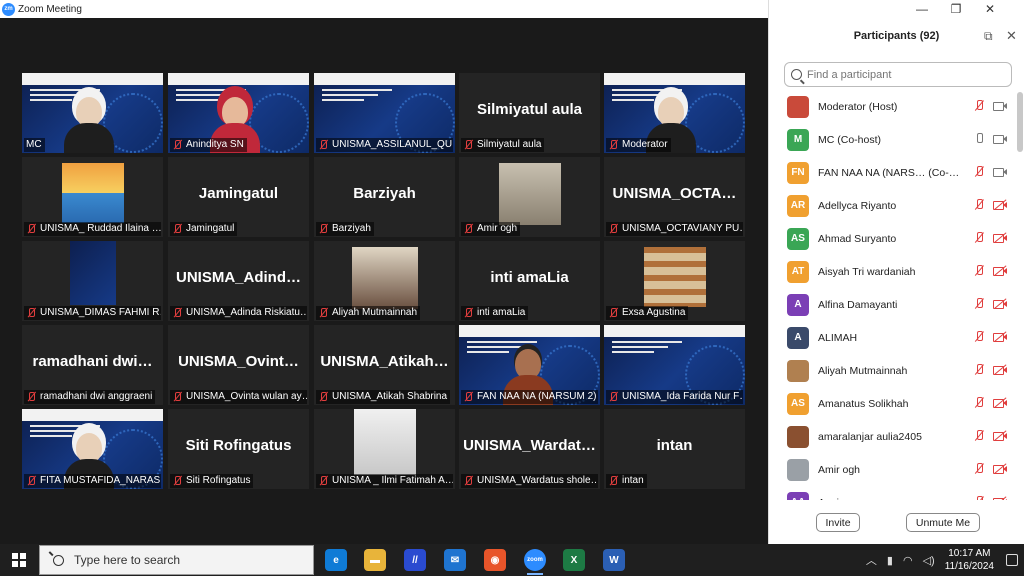 Image resolution: width=1024 pixels, height=576 pixels. I want to click on window-controls: — ❐ ✕, so click(956, 9).